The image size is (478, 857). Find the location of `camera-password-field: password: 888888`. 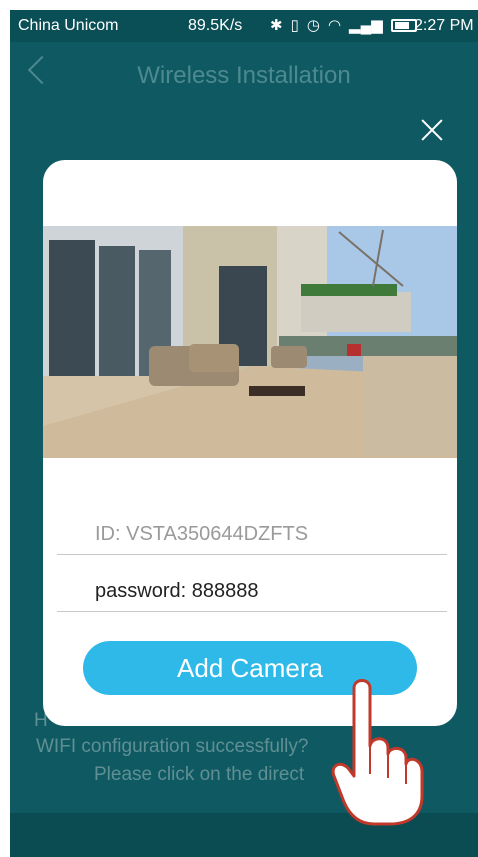

camera-password-field: password: 888888 is located at coordinates (252, 592).